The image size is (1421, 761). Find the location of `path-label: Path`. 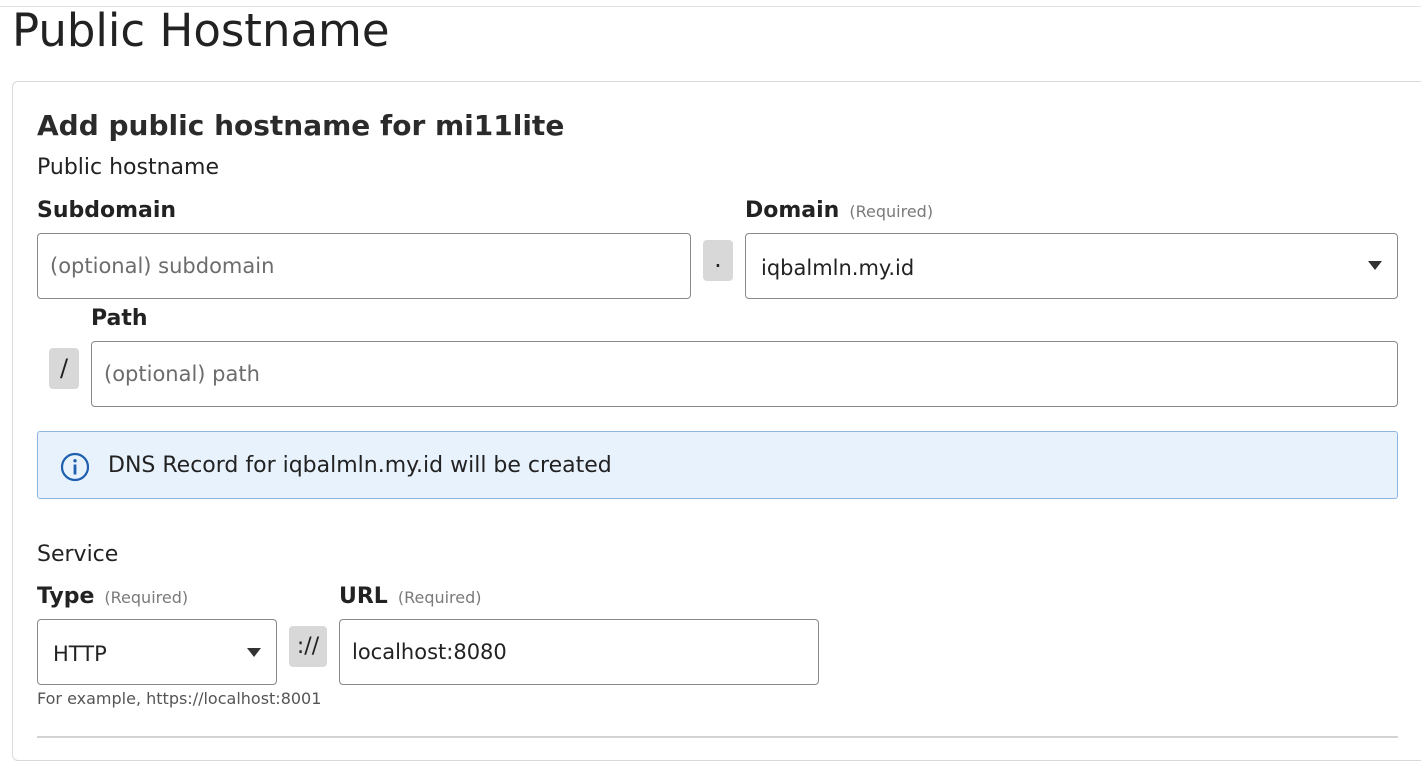

path-label: Path is located at coordinates (119, 319).